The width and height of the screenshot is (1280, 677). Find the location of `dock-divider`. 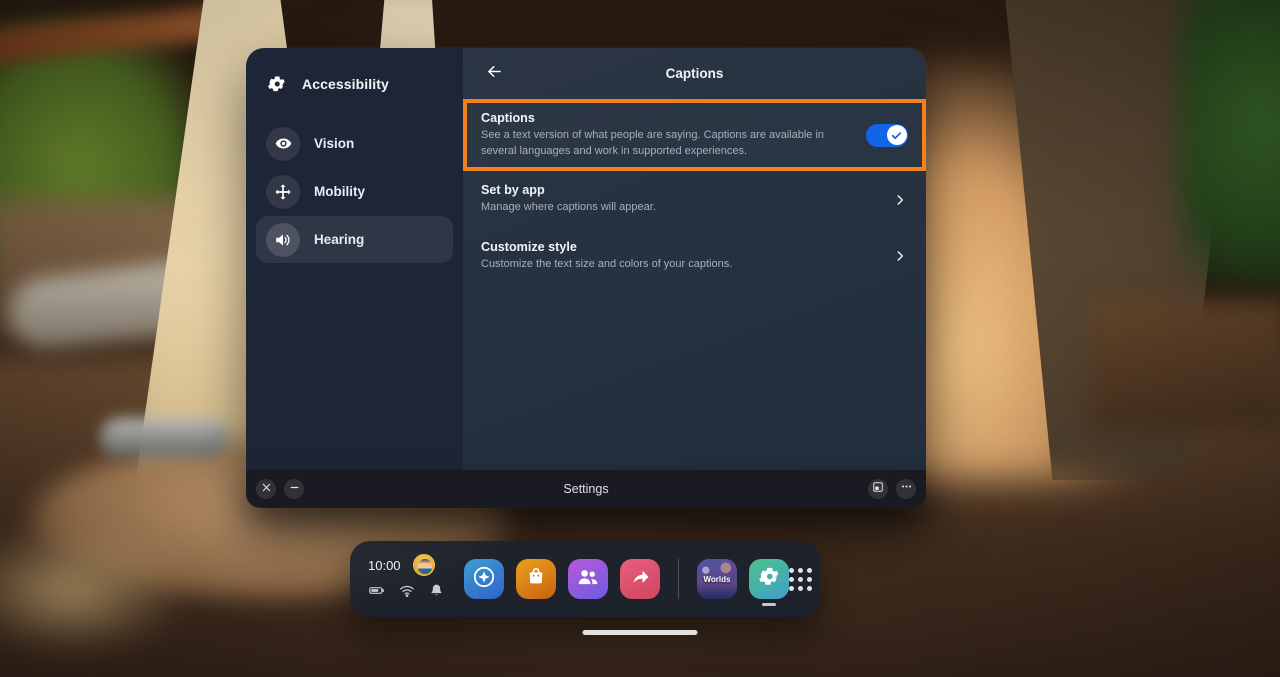

dock-divider is located at coordinates (678, 579).